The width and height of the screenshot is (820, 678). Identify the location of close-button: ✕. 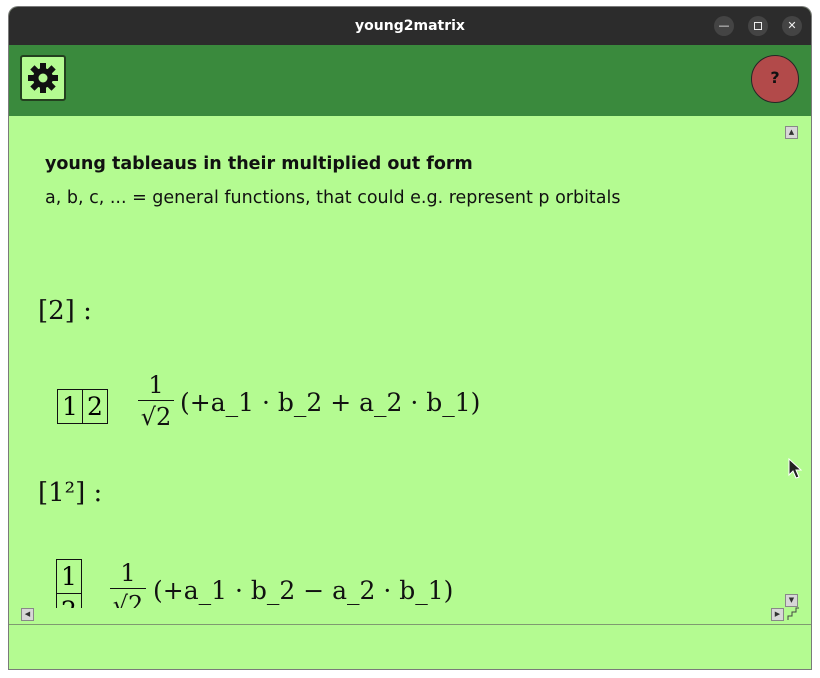
(792, 26).